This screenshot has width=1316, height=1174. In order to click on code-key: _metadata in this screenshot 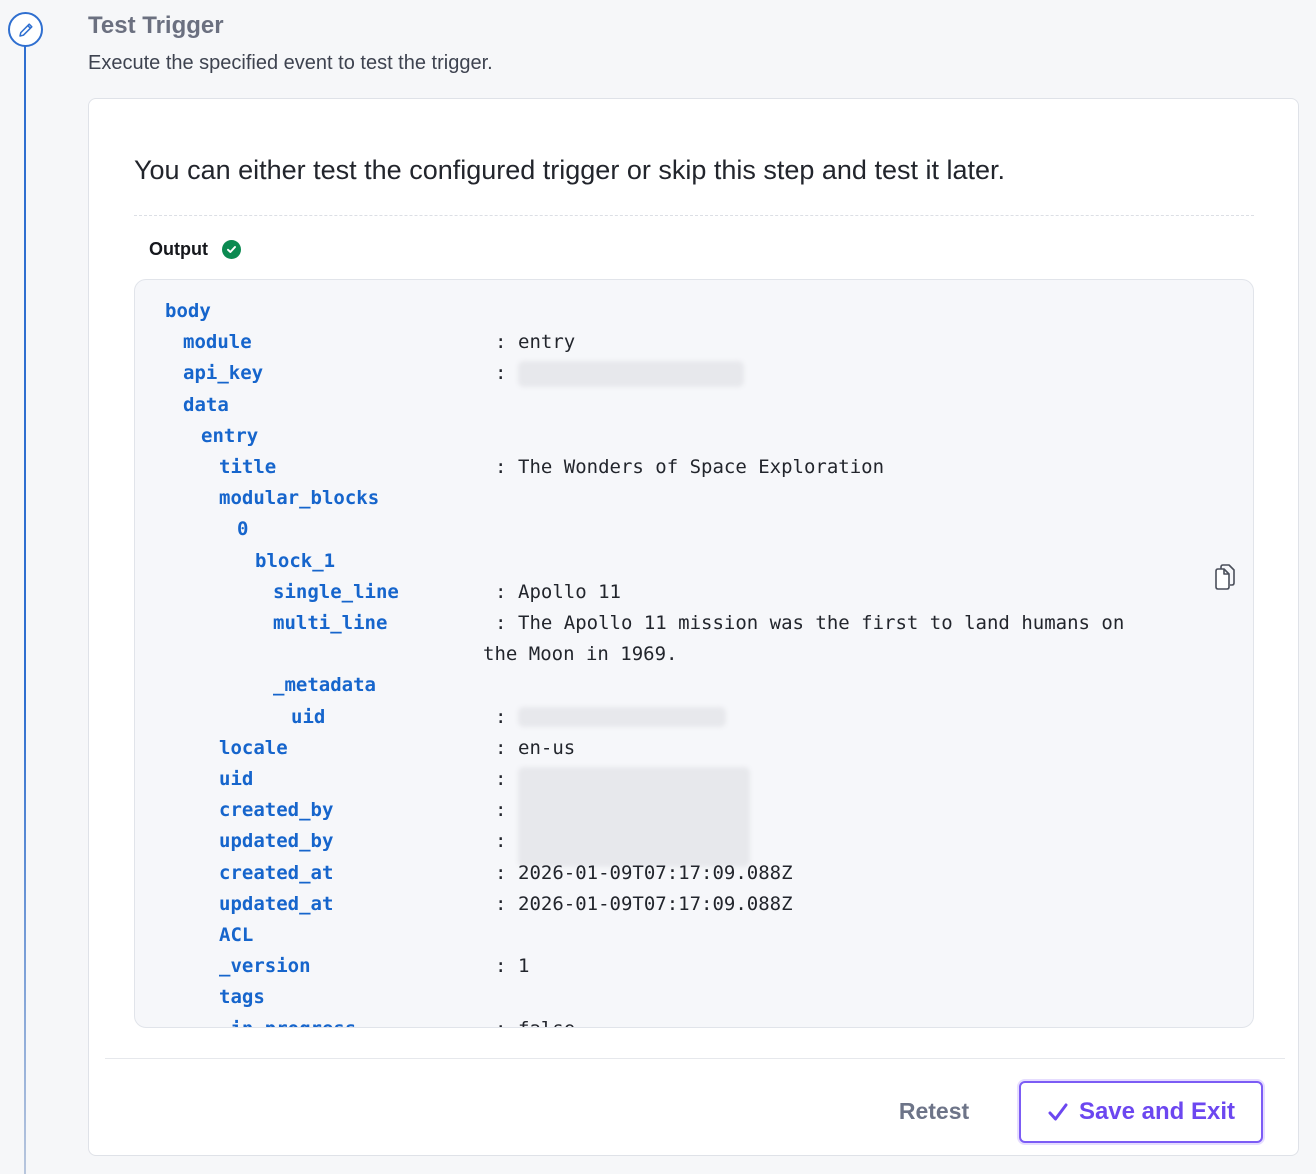, I will do `click(324, 685)`.